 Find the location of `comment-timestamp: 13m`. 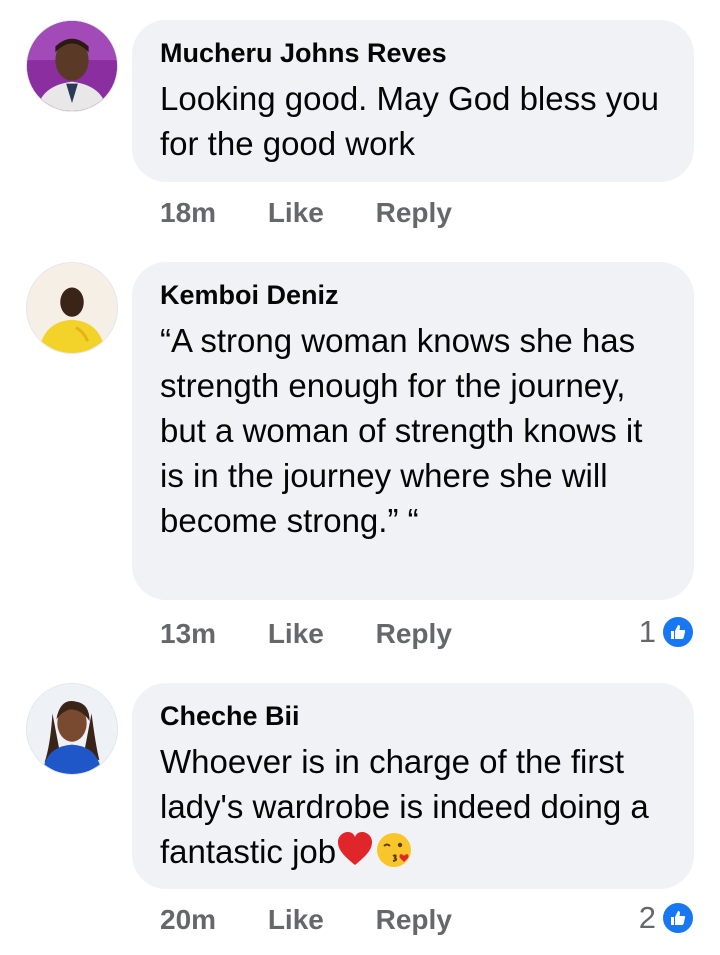

comment-timestamp: 13m is located at coordinates (188, 633).